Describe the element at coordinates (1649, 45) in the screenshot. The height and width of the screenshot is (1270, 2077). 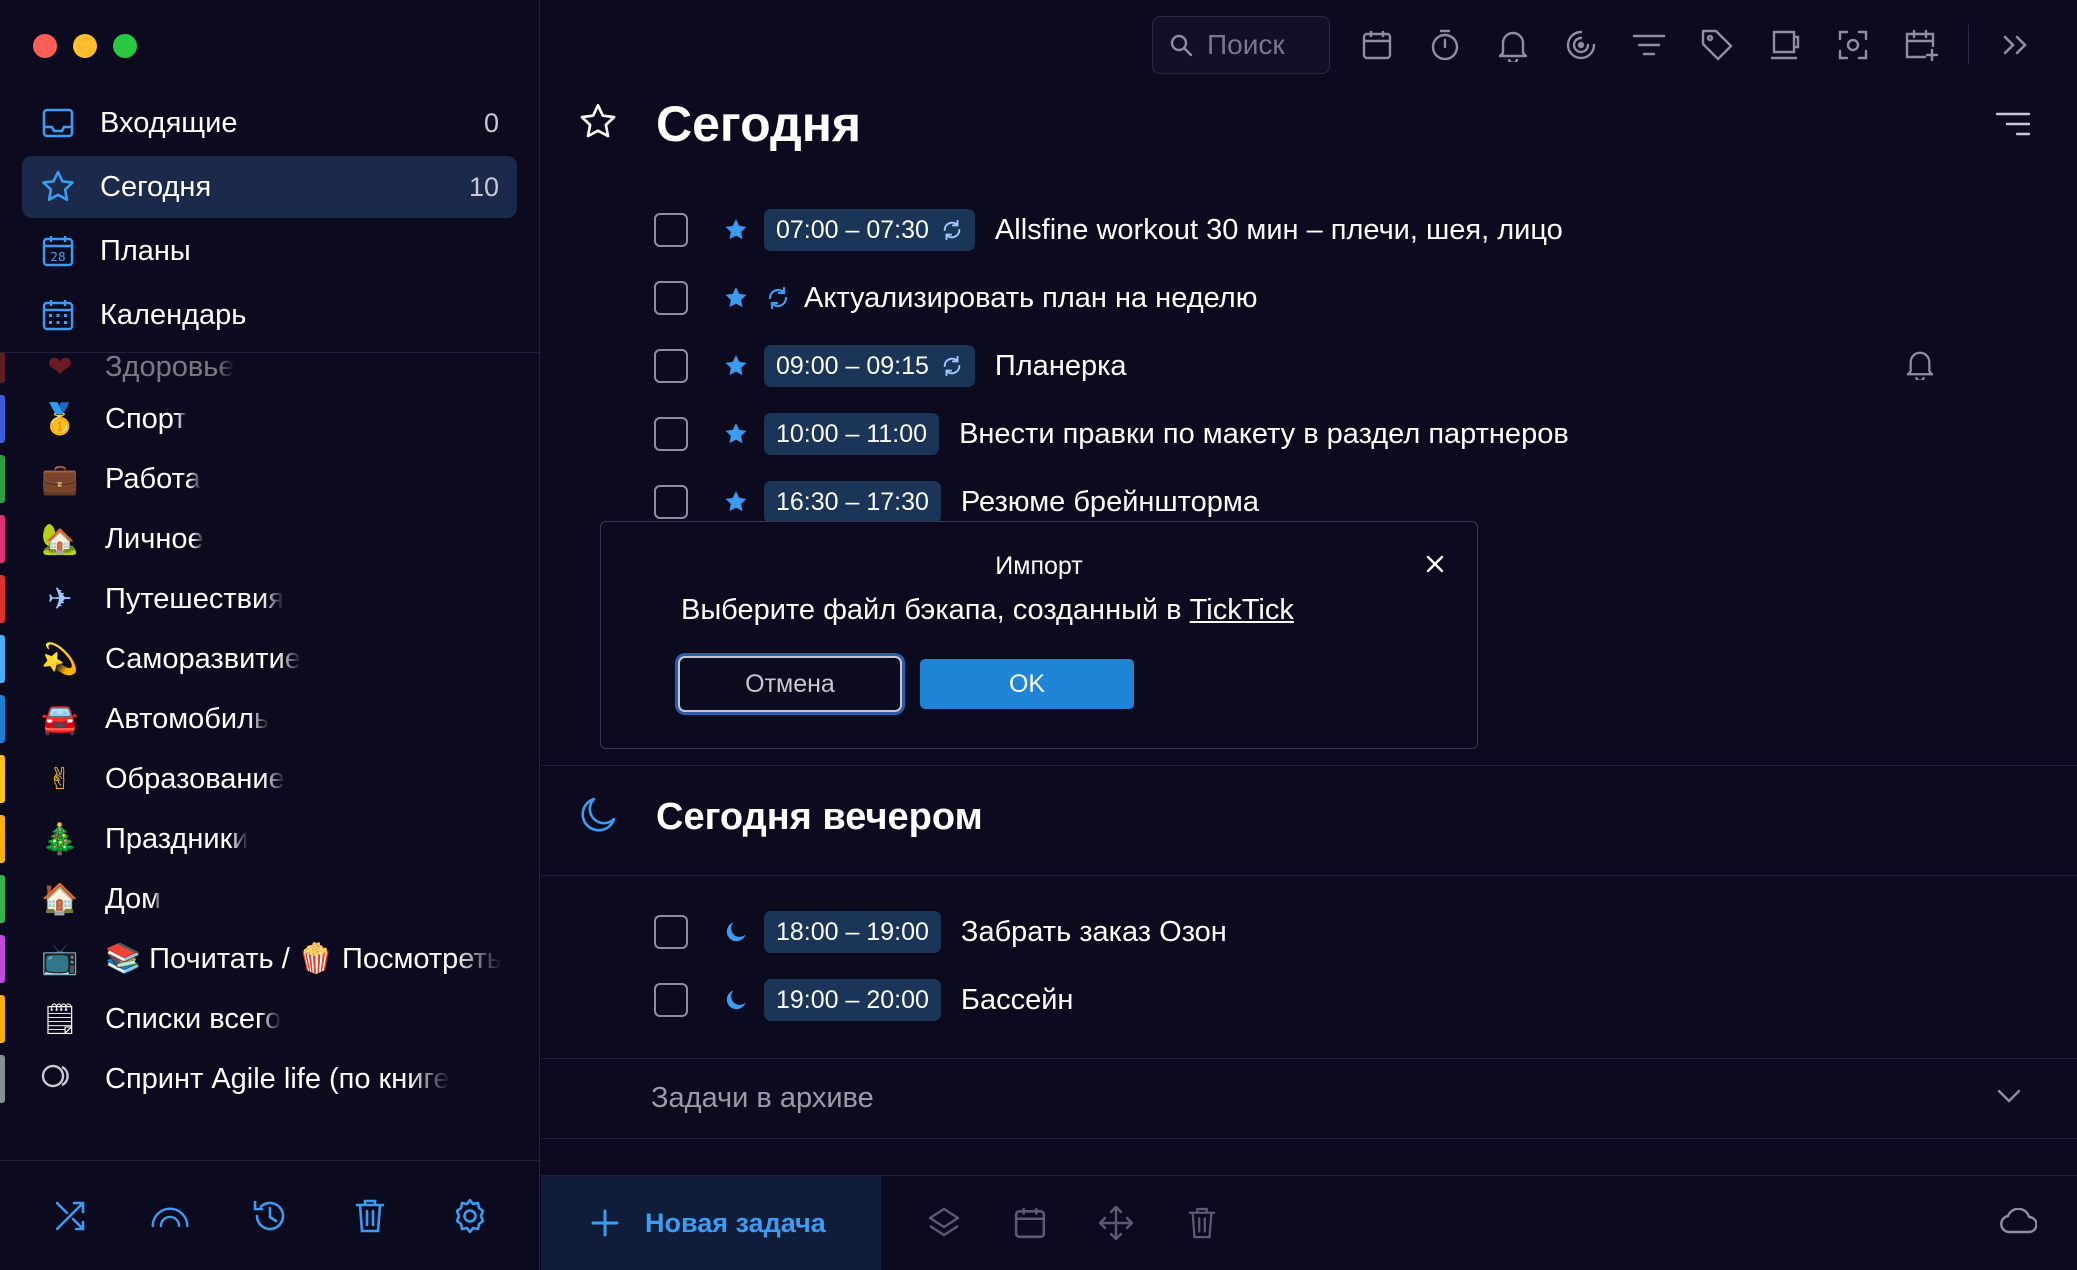
I see `filter-icon` at that location.